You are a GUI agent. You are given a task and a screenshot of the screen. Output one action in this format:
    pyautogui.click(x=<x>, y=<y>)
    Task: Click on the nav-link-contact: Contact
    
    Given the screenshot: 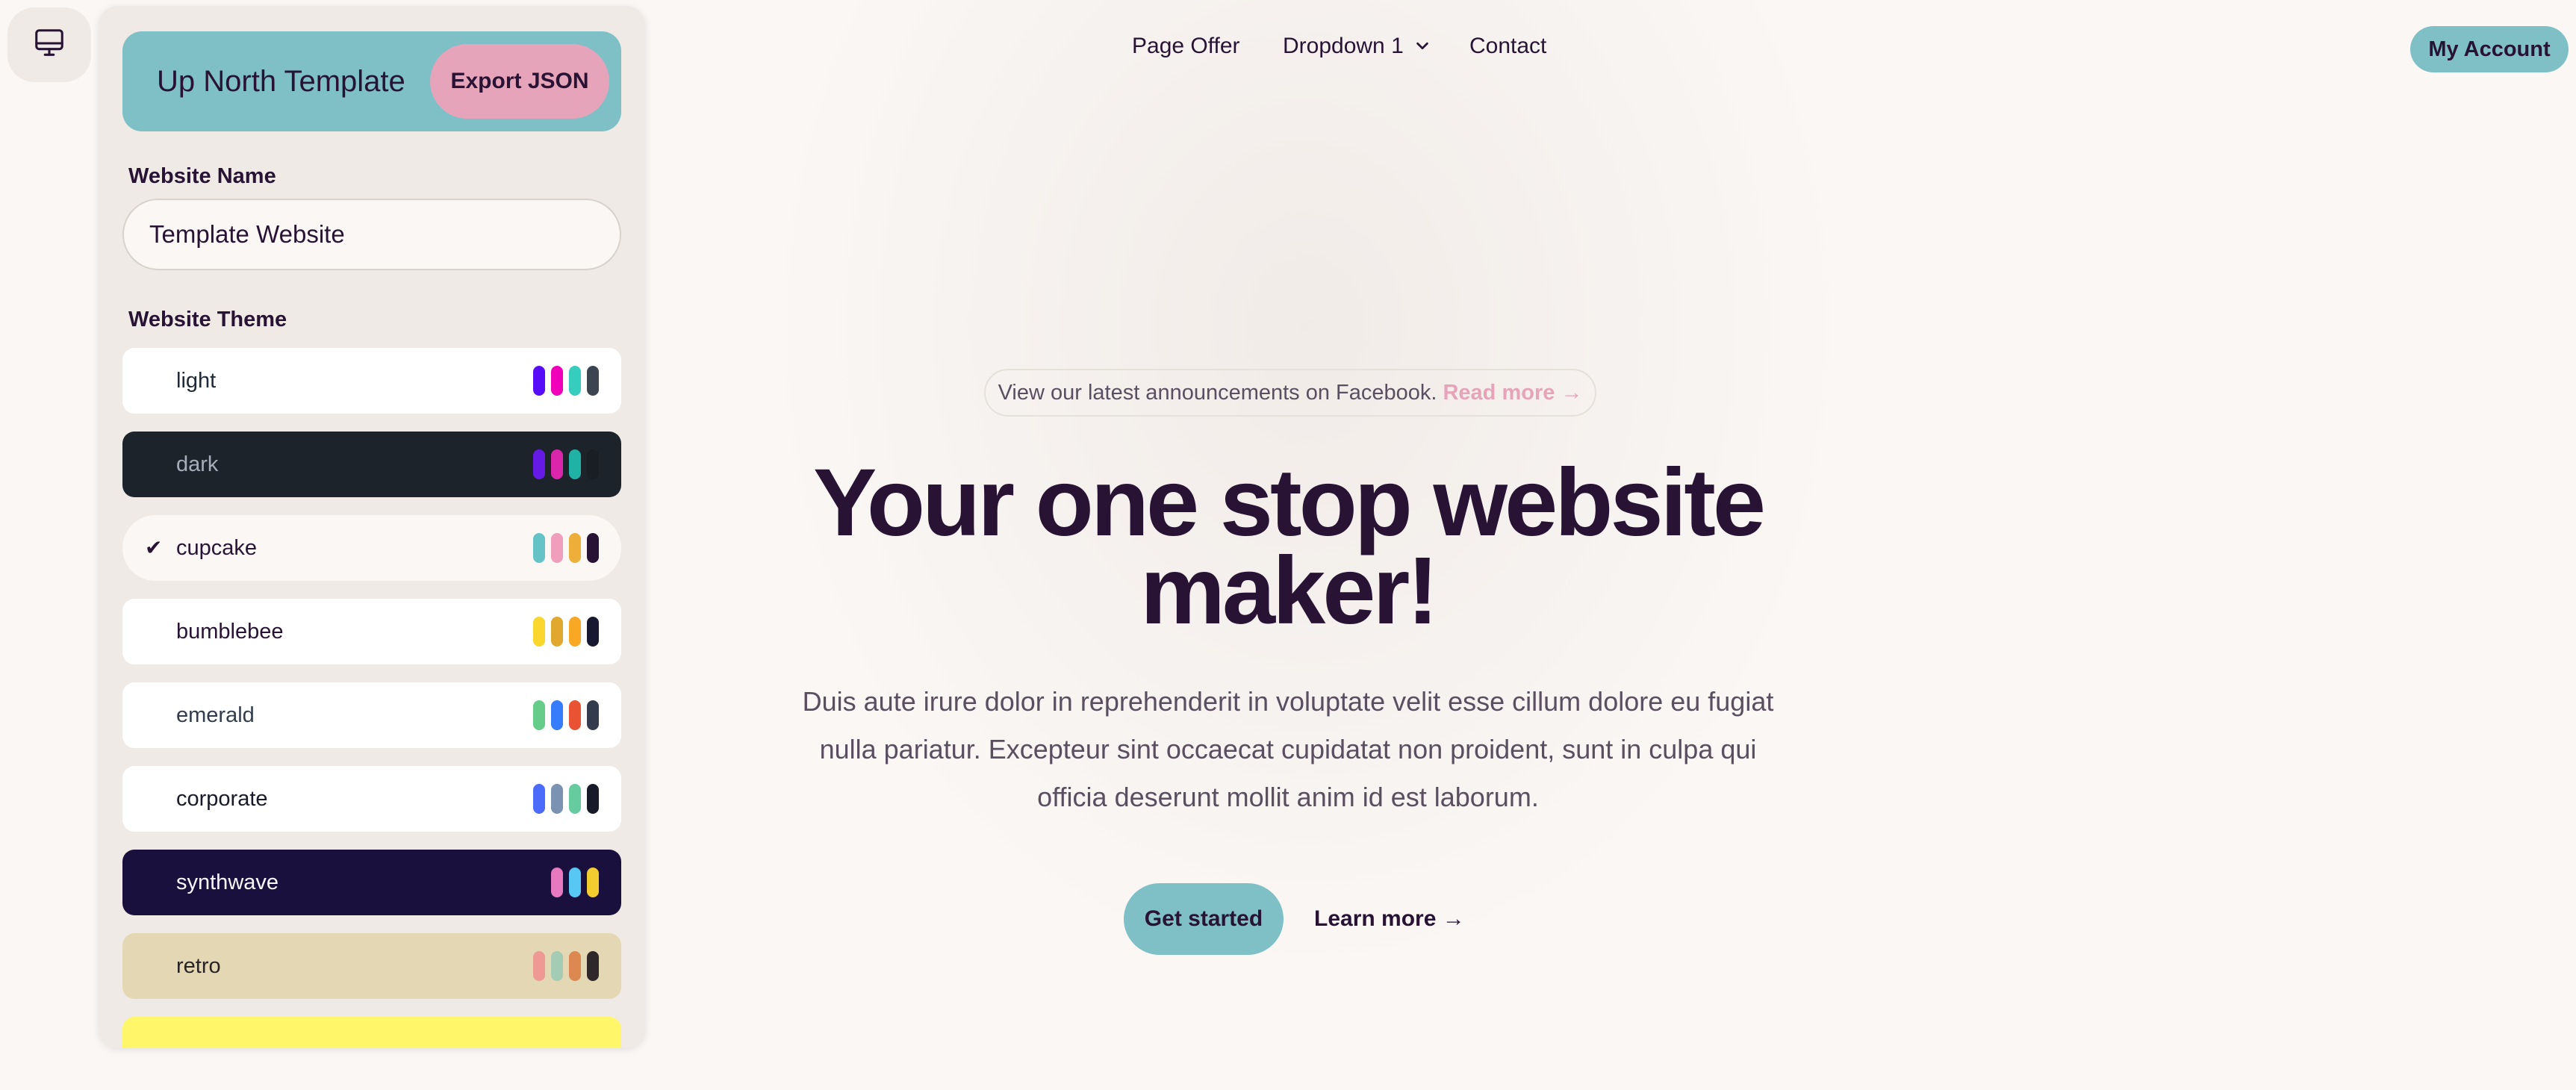 What is the action you would take?
    pyautogui.click(x=1507, y=46)
    